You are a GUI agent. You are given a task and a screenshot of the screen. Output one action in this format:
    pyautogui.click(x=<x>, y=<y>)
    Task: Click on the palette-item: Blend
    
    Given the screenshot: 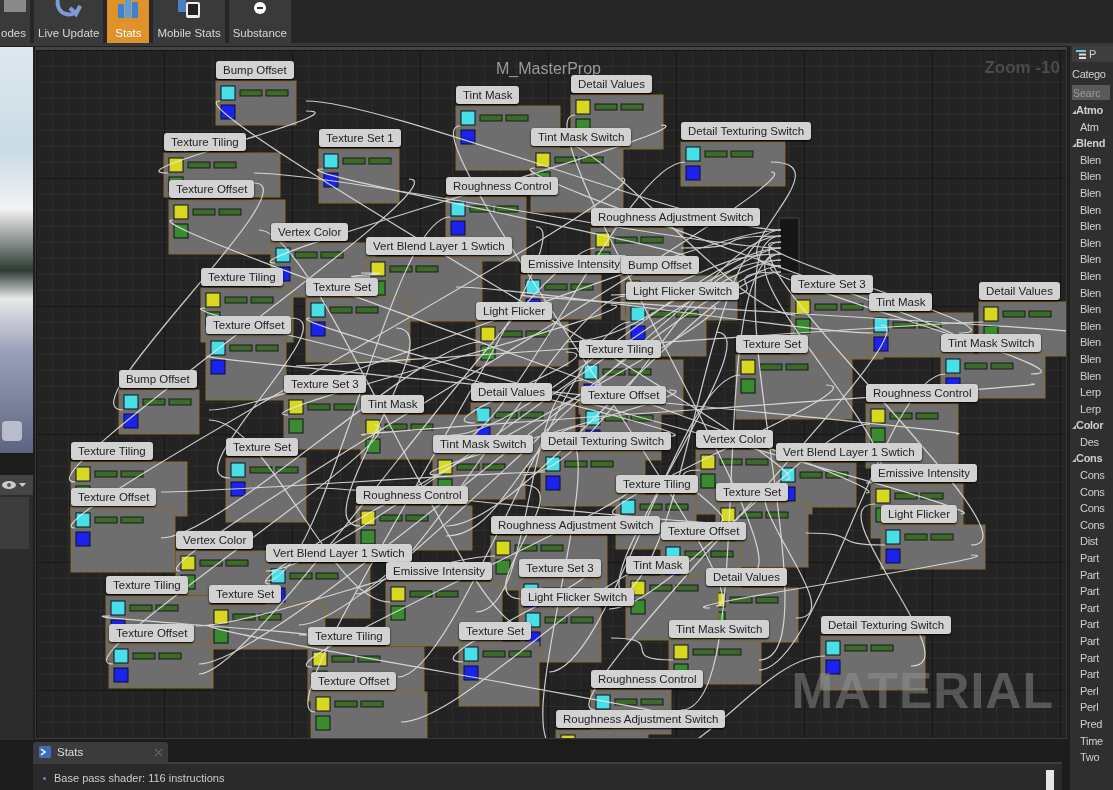 What is the action you would take?
    pyautogui.click(x=1092, y=143)
    